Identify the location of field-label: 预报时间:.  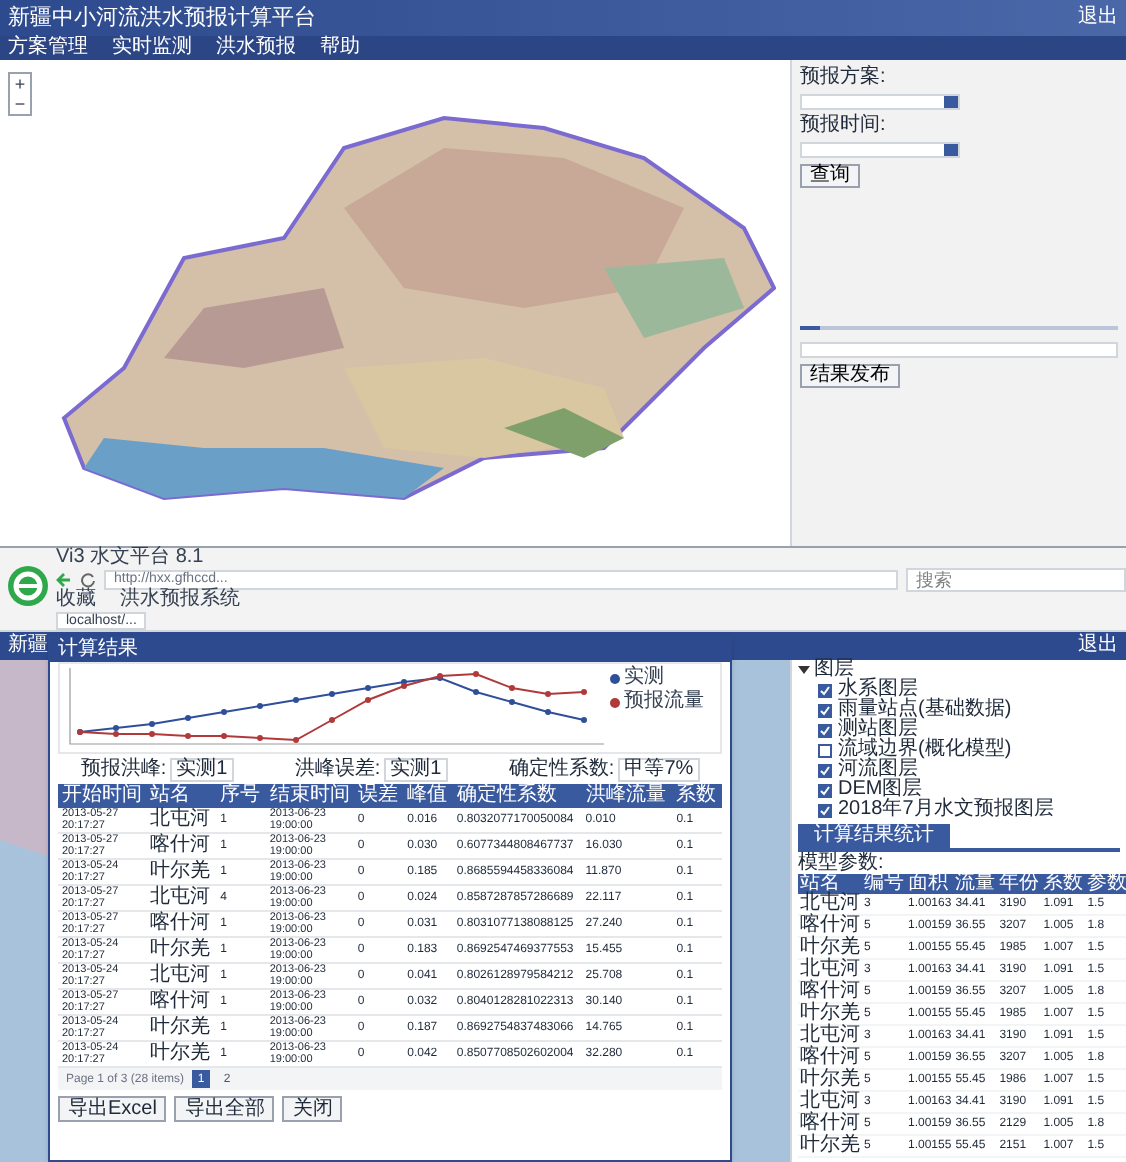
(844, 126).